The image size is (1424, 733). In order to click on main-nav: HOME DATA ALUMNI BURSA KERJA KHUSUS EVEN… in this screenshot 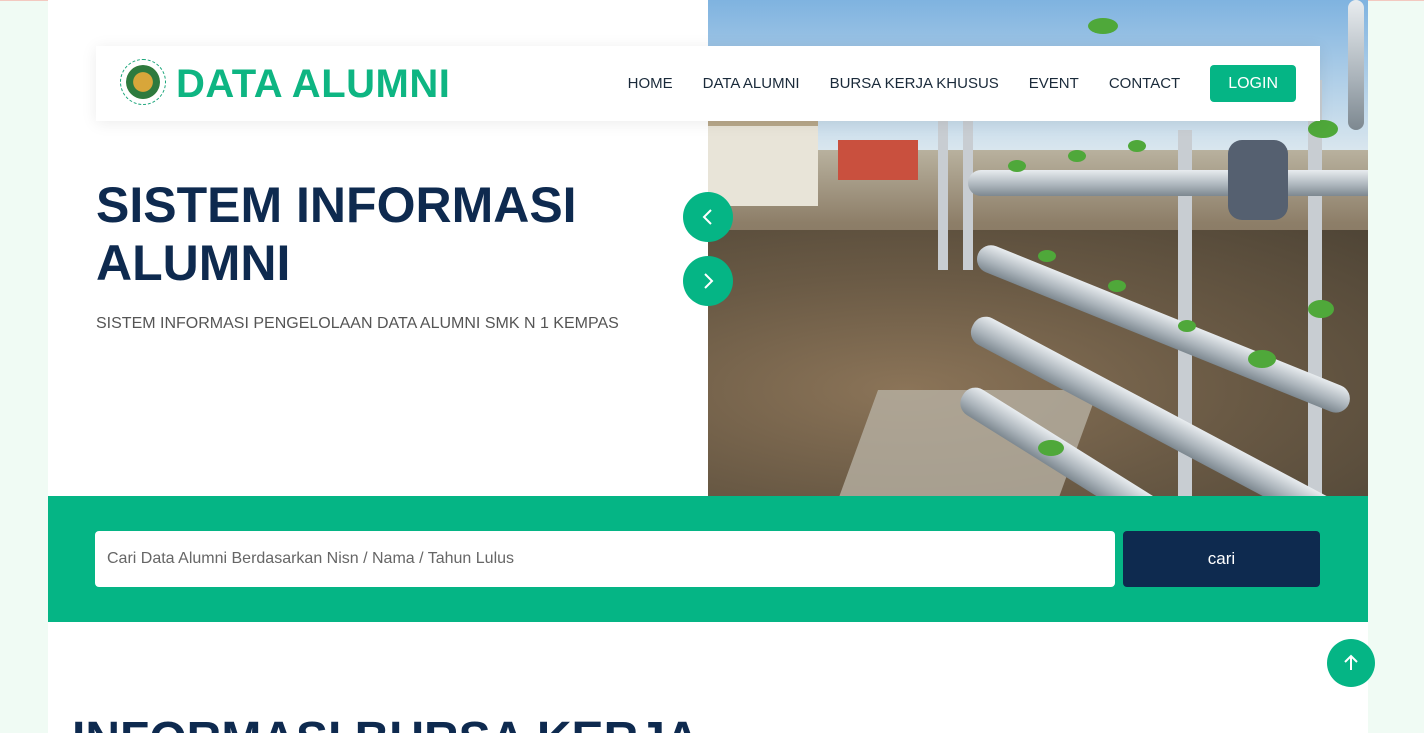, I will do `click(947, 83)`.